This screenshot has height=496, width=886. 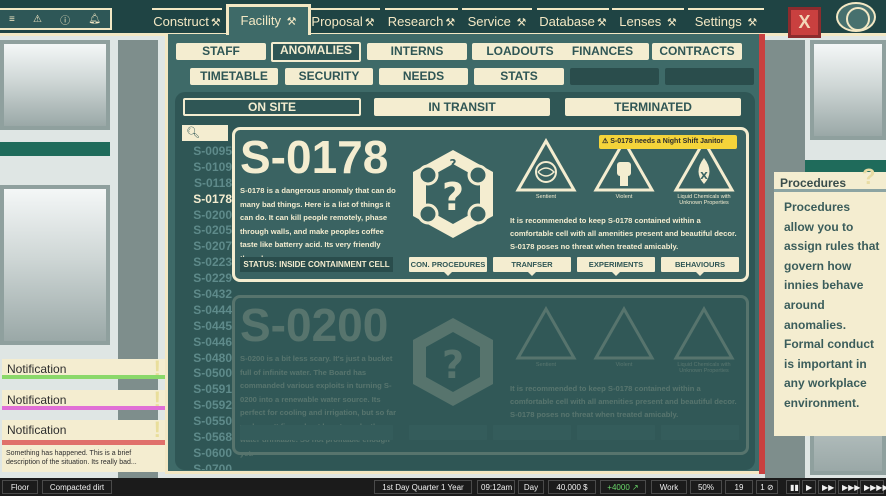 What do you see at coordinates (668, 142) in the screenshot?
I see `staff-warning-badge: ⚠ S-0178 needs a Night Shift Janitor` at bounding box center [668, 142].